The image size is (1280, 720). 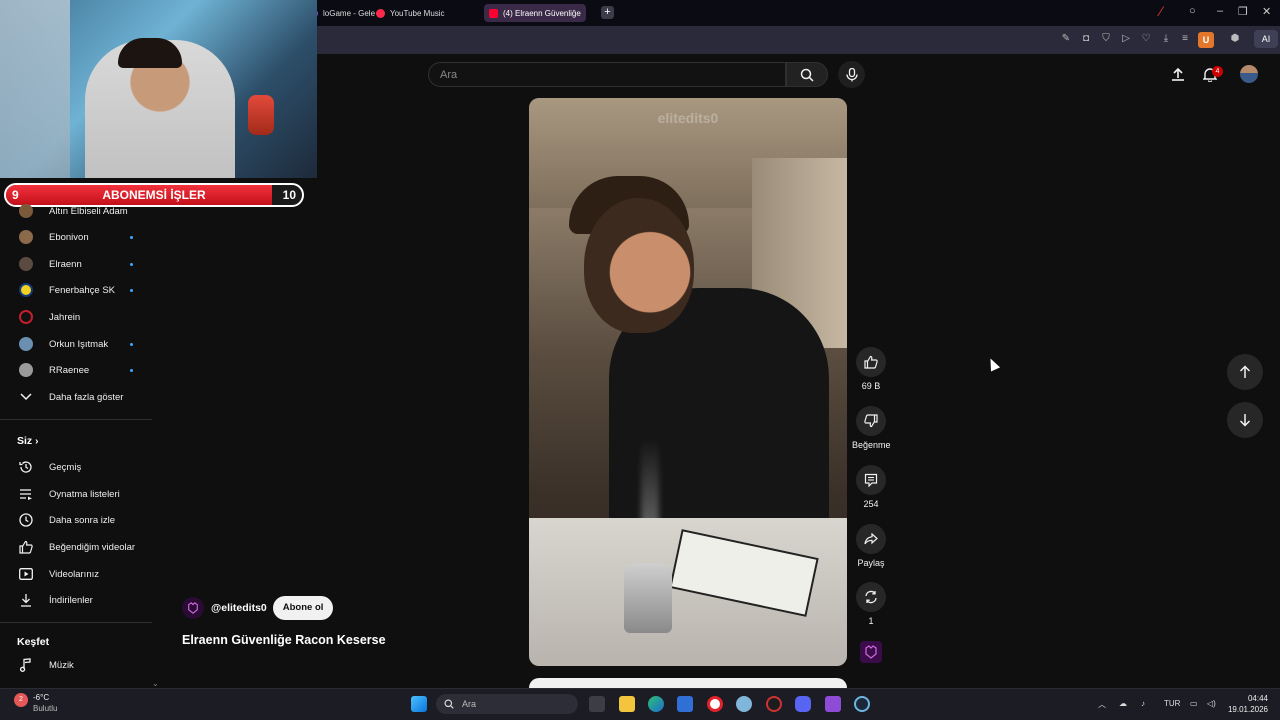 I want to click on twitch-icon, so click(x=833, y=704).